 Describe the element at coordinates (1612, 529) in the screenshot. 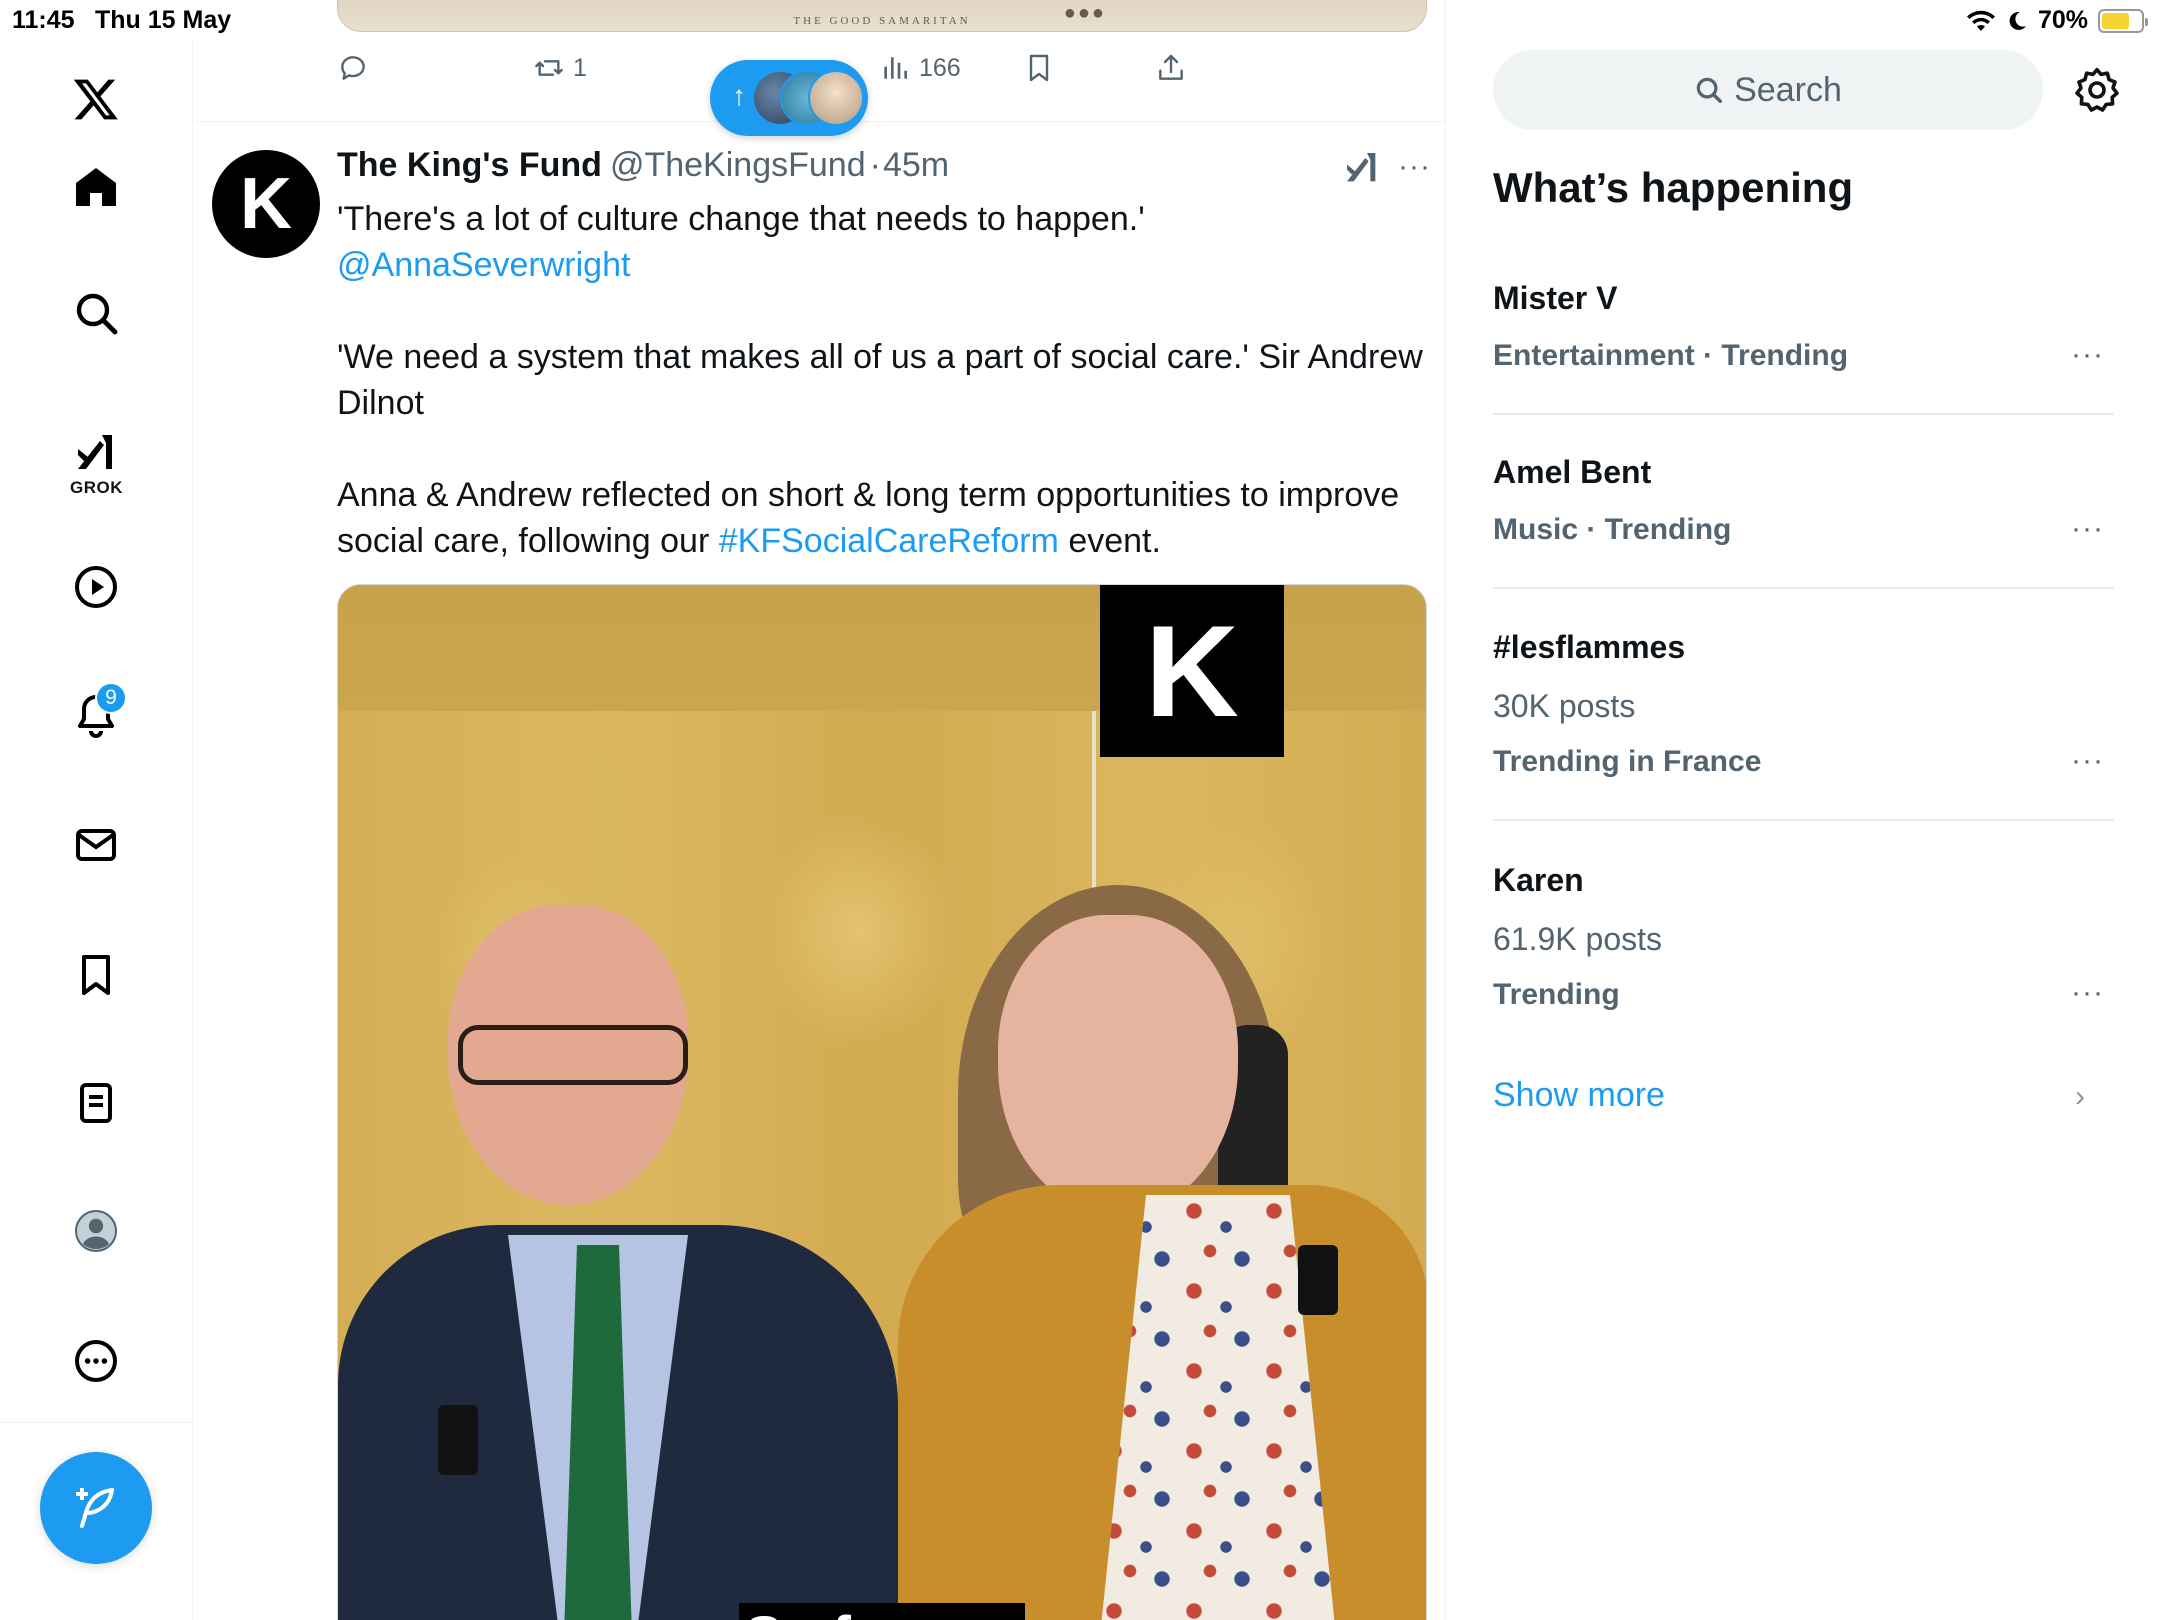

I see `trend-meta: Music · Trending` at that location.